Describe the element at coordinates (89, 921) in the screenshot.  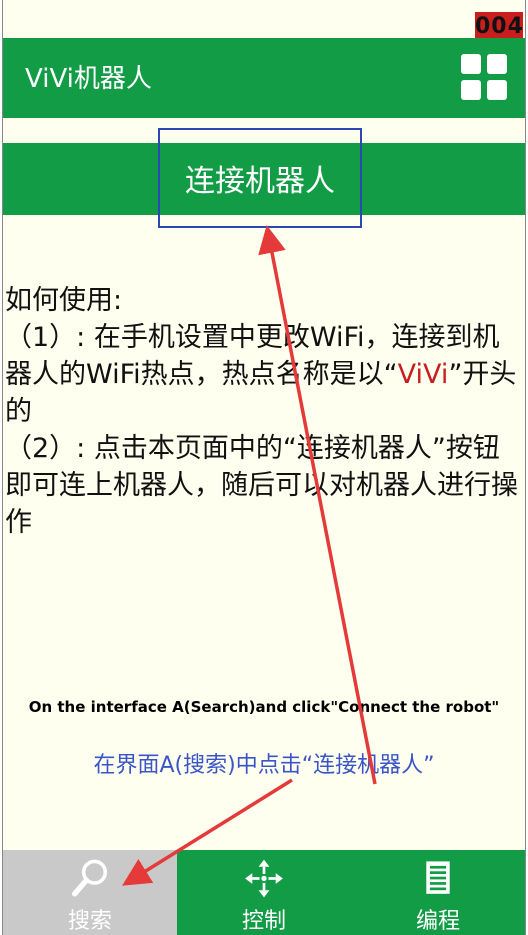
I see `tab-search-label: 搜索` at that location.